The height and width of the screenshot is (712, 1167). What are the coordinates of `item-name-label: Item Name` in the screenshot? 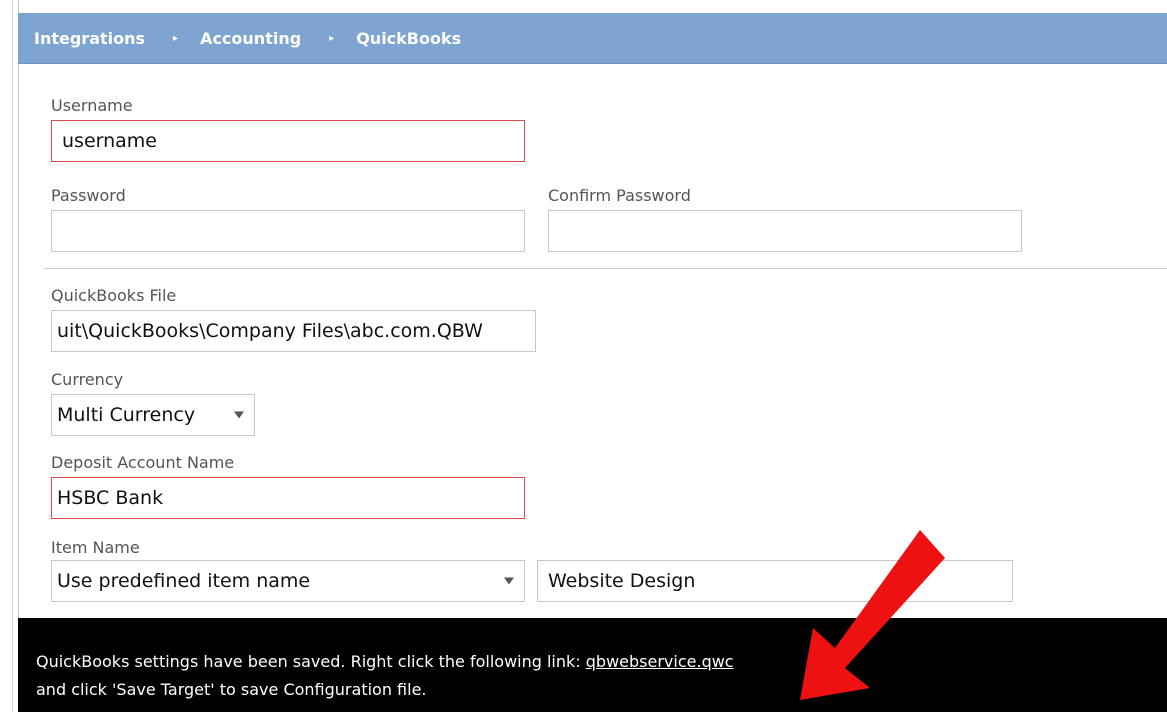 It's located at (95, 547).